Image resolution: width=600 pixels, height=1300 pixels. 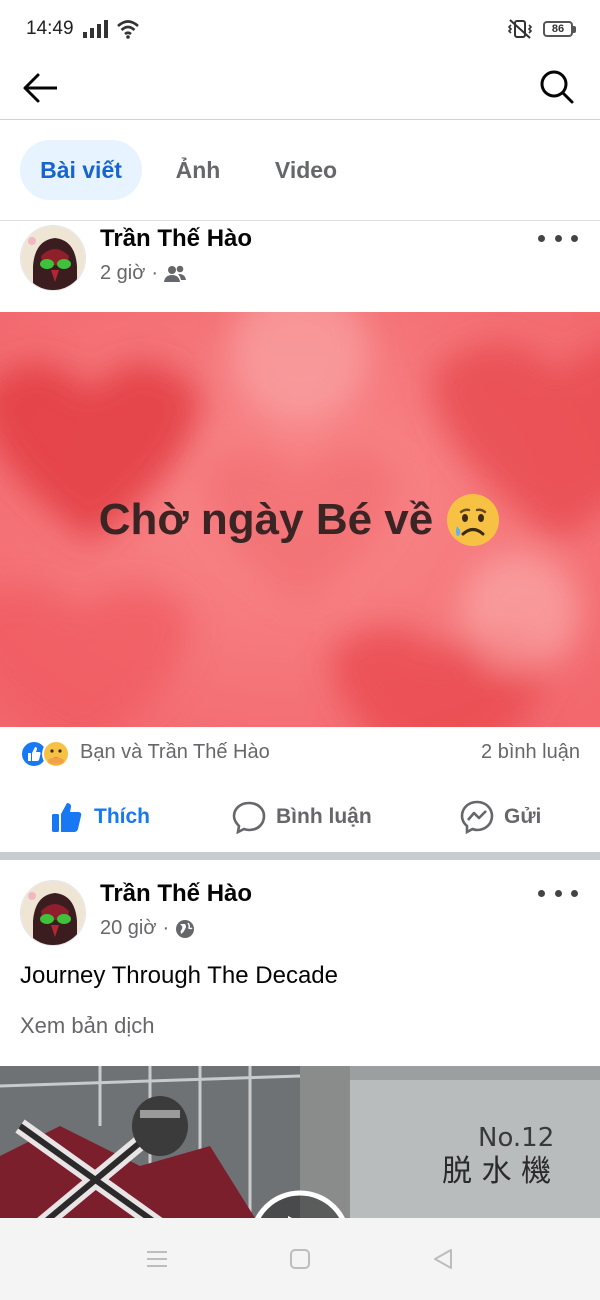 What do you see at coordinates (175, 273) in the screenshot?
I see `friends-icon` at bounding box center [175, 273].